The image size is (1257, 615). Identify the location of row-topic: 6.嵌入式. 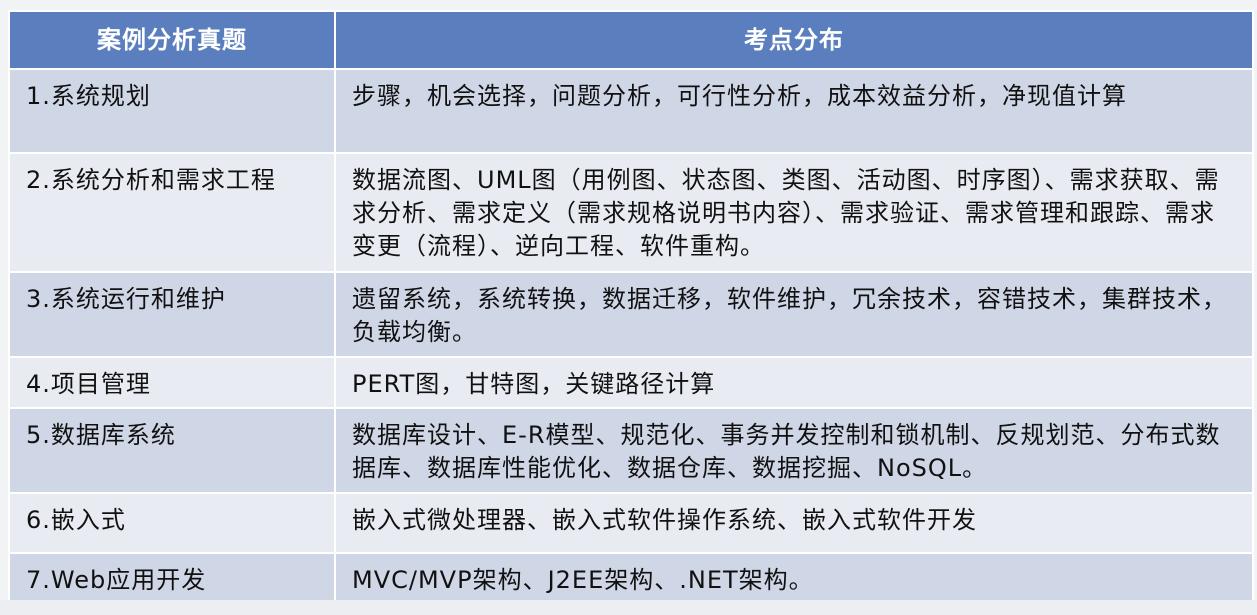
(172, 523).